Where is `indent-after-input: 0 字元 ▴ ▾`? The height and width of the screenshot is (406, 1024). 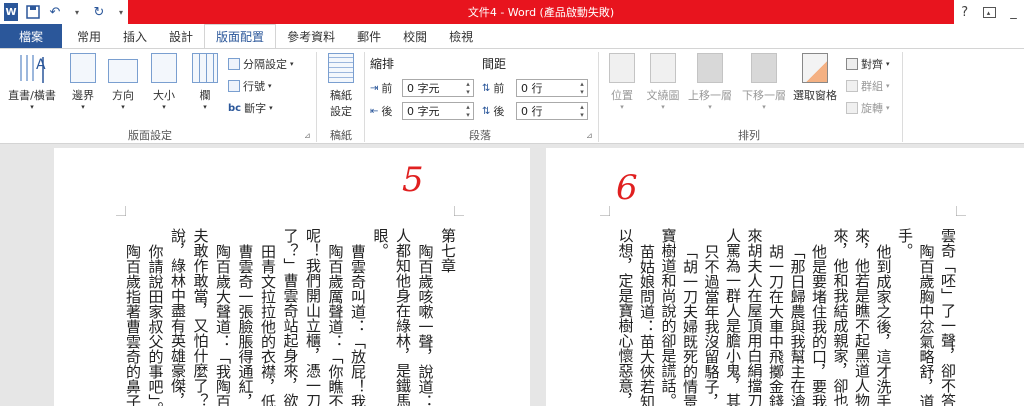
indent-after-input: 0 字元 ▴ ▾ is located at coordinates (438, 111).